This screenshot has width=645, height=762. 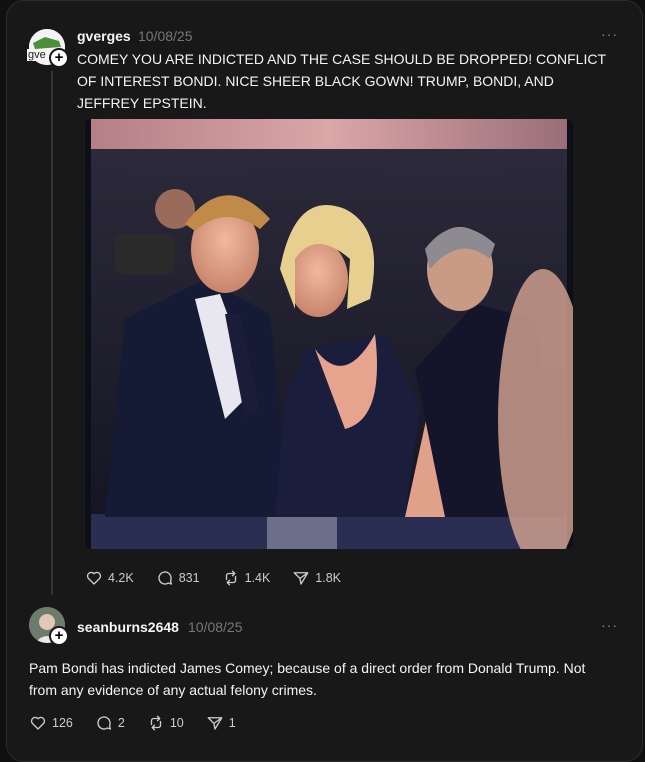 What do you see at coordinates (215, 627) in the screenshot?
I see `post-date: 10/08/25` at bounding box center [215, 627].